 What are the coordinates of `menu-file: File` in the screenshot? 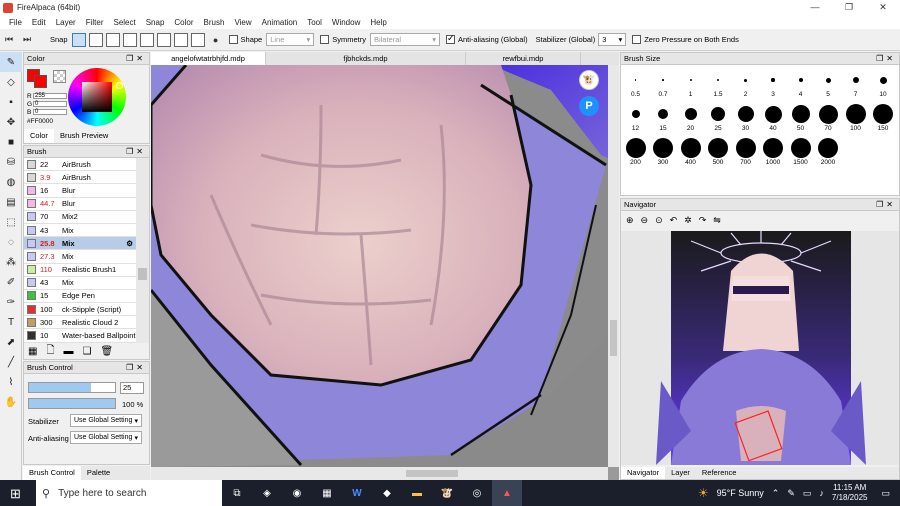 It's located at (15, 22).